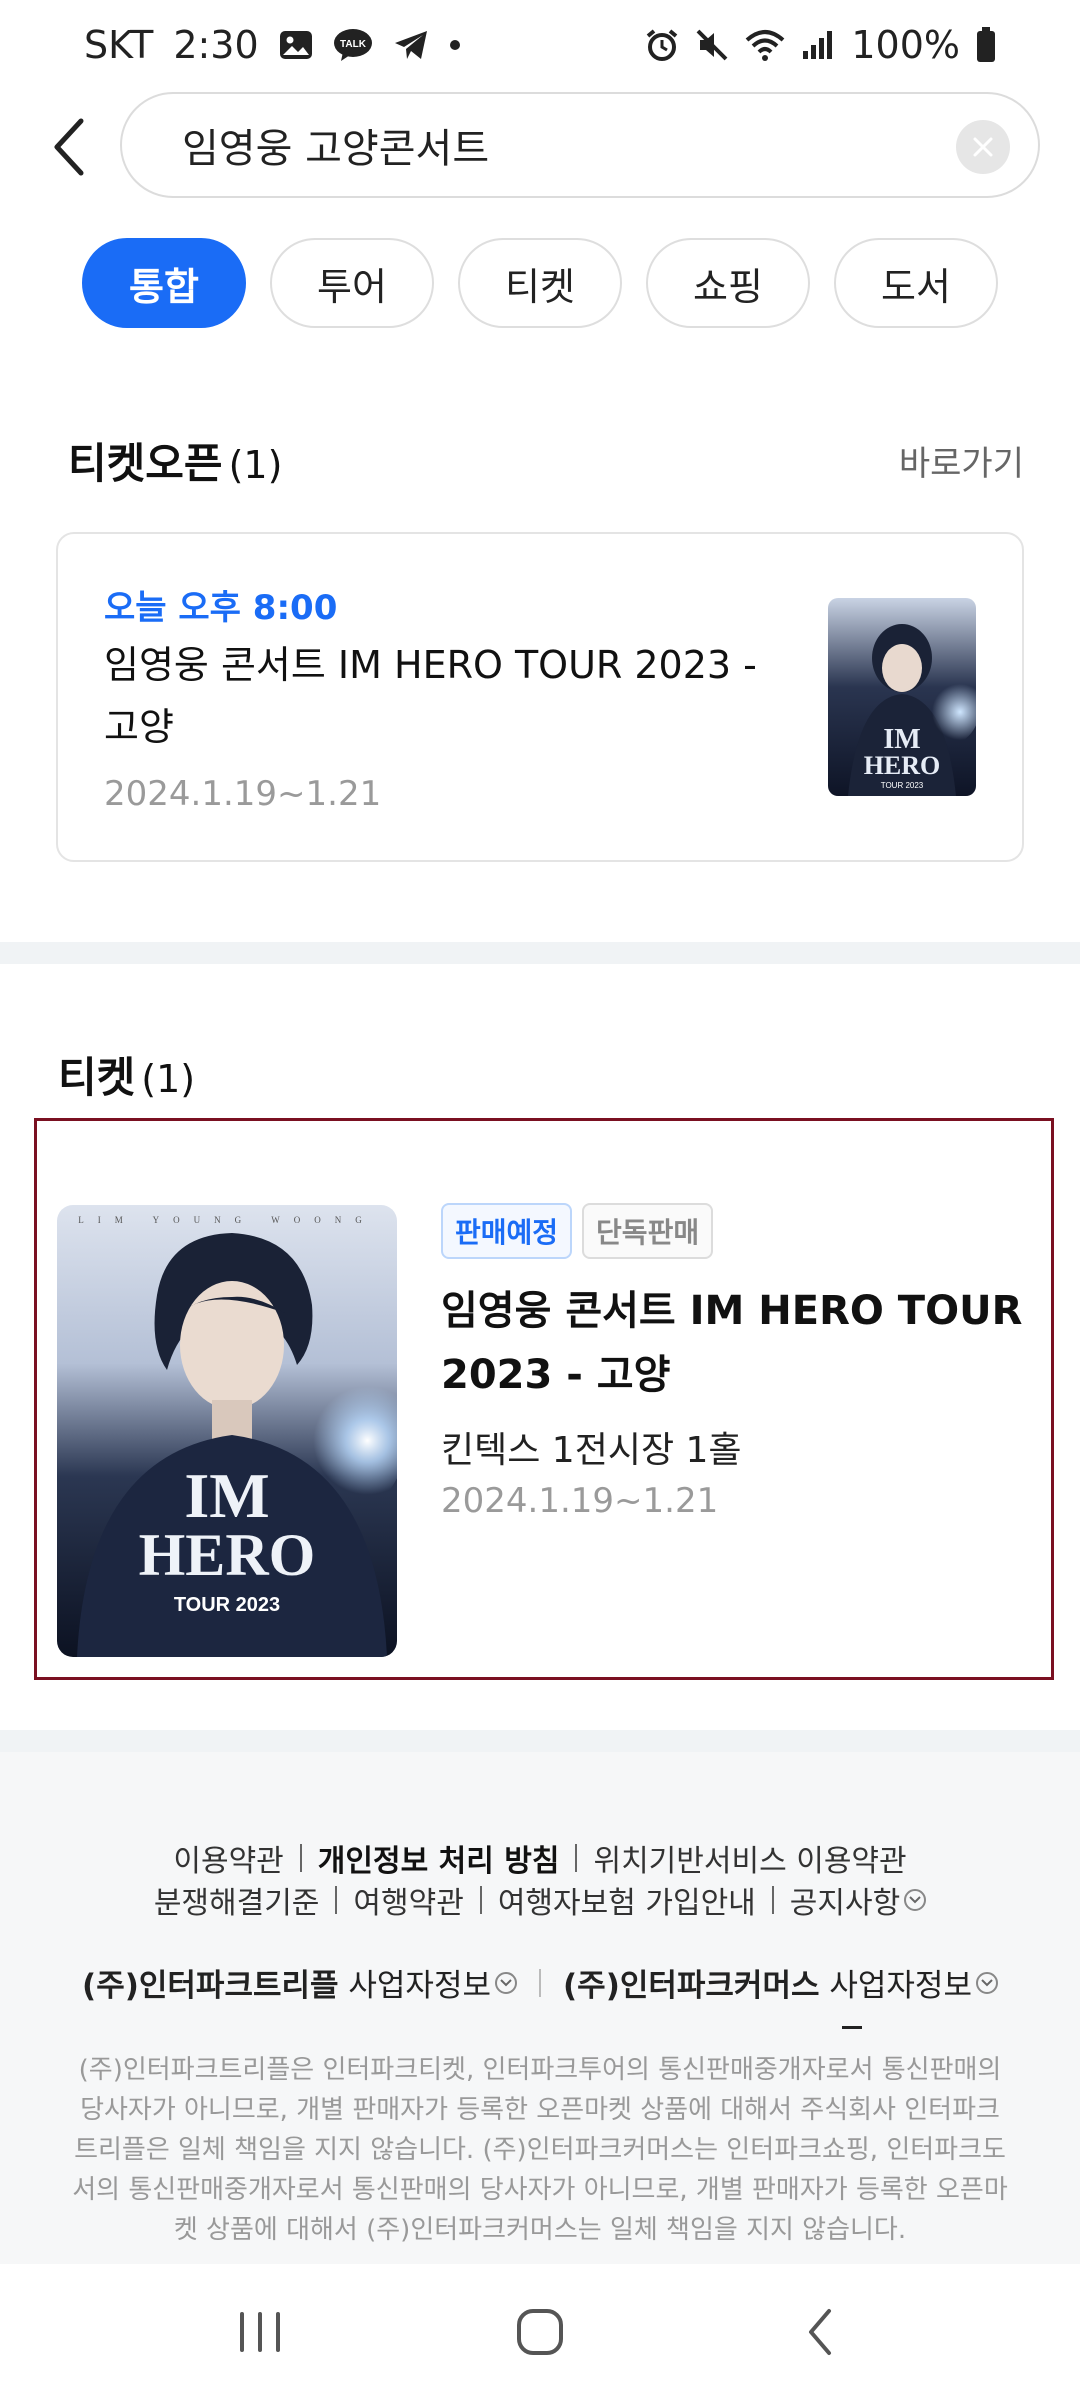 The width and height of the screenshot is (1080, 2400). What do you see at coordinates (749, 1858) in the screenshot?
I see `location-terms-link: 위치기반서비스 이용약관` at bounding box center [749, 1858].